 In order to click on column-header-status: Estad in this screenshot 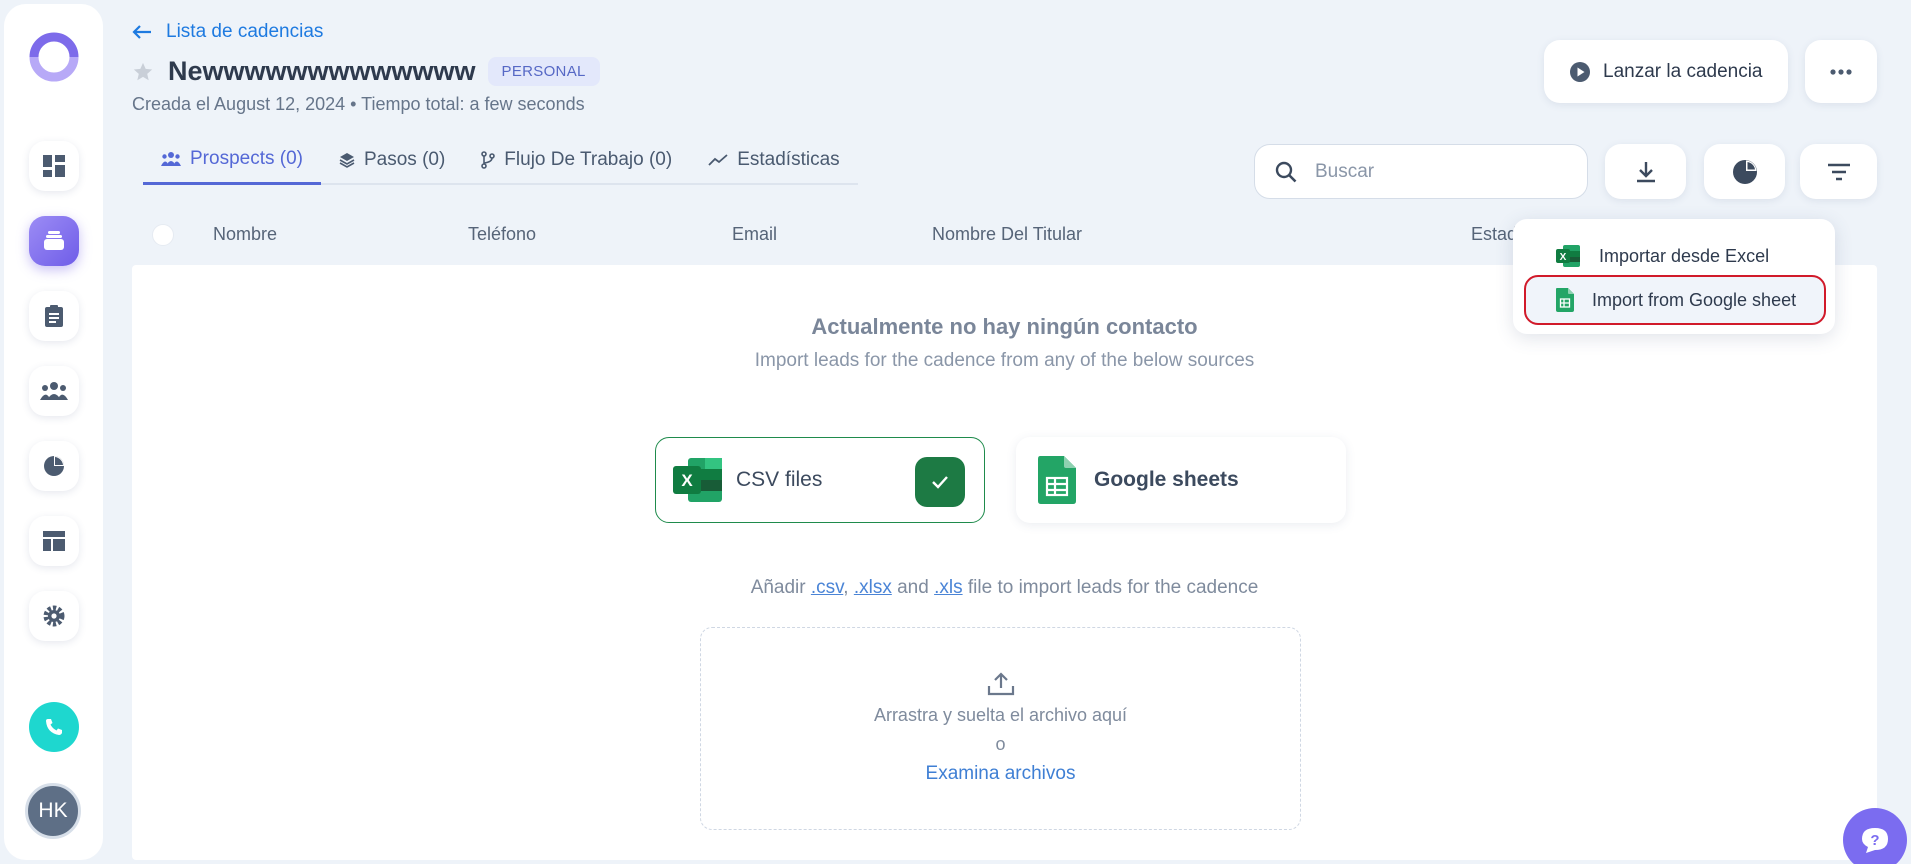, I will do `click(1494, 234)`.